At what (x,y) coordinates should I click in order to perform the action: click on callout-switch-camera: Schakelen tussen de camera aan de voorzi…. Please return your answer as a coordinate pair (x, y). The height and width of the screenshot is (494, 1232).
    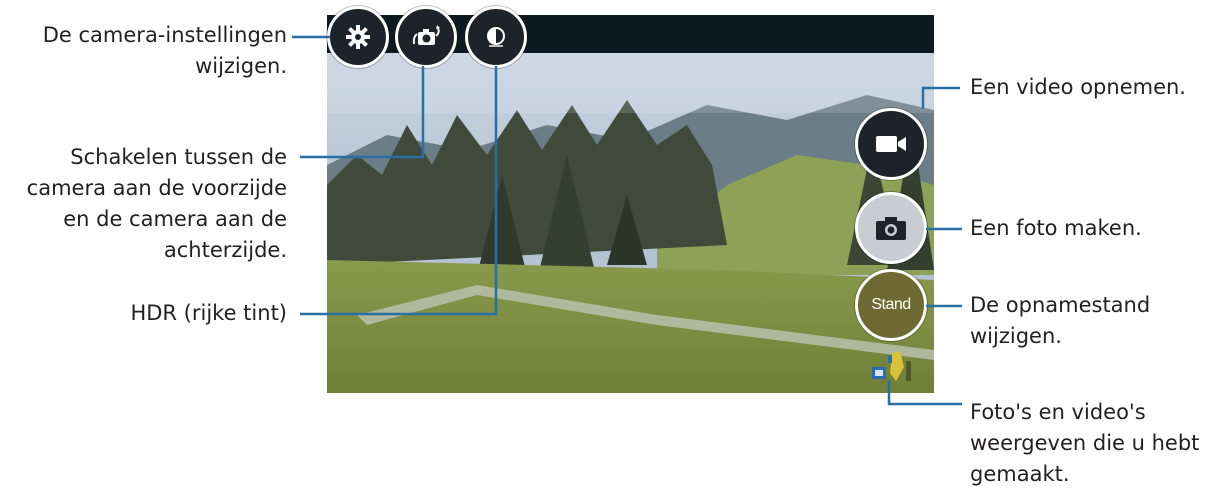
    Looking at the image, I should click on (156, 203).